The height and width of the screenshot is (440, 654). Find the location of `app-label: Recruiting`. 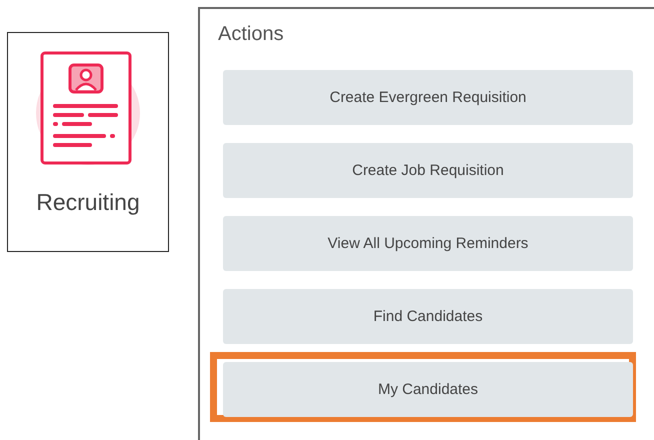

app-label: Recruiting is located at coordinates (88, 202).